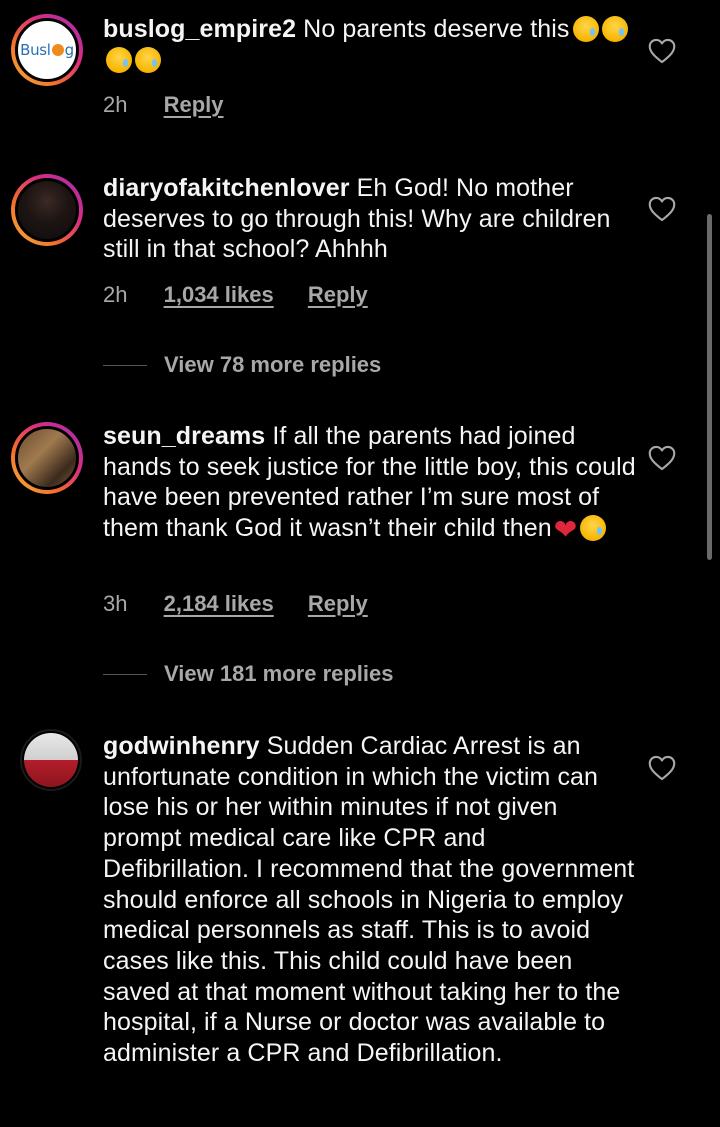  I want to click on likes-count: 1,034 likes, so click(219, 295).